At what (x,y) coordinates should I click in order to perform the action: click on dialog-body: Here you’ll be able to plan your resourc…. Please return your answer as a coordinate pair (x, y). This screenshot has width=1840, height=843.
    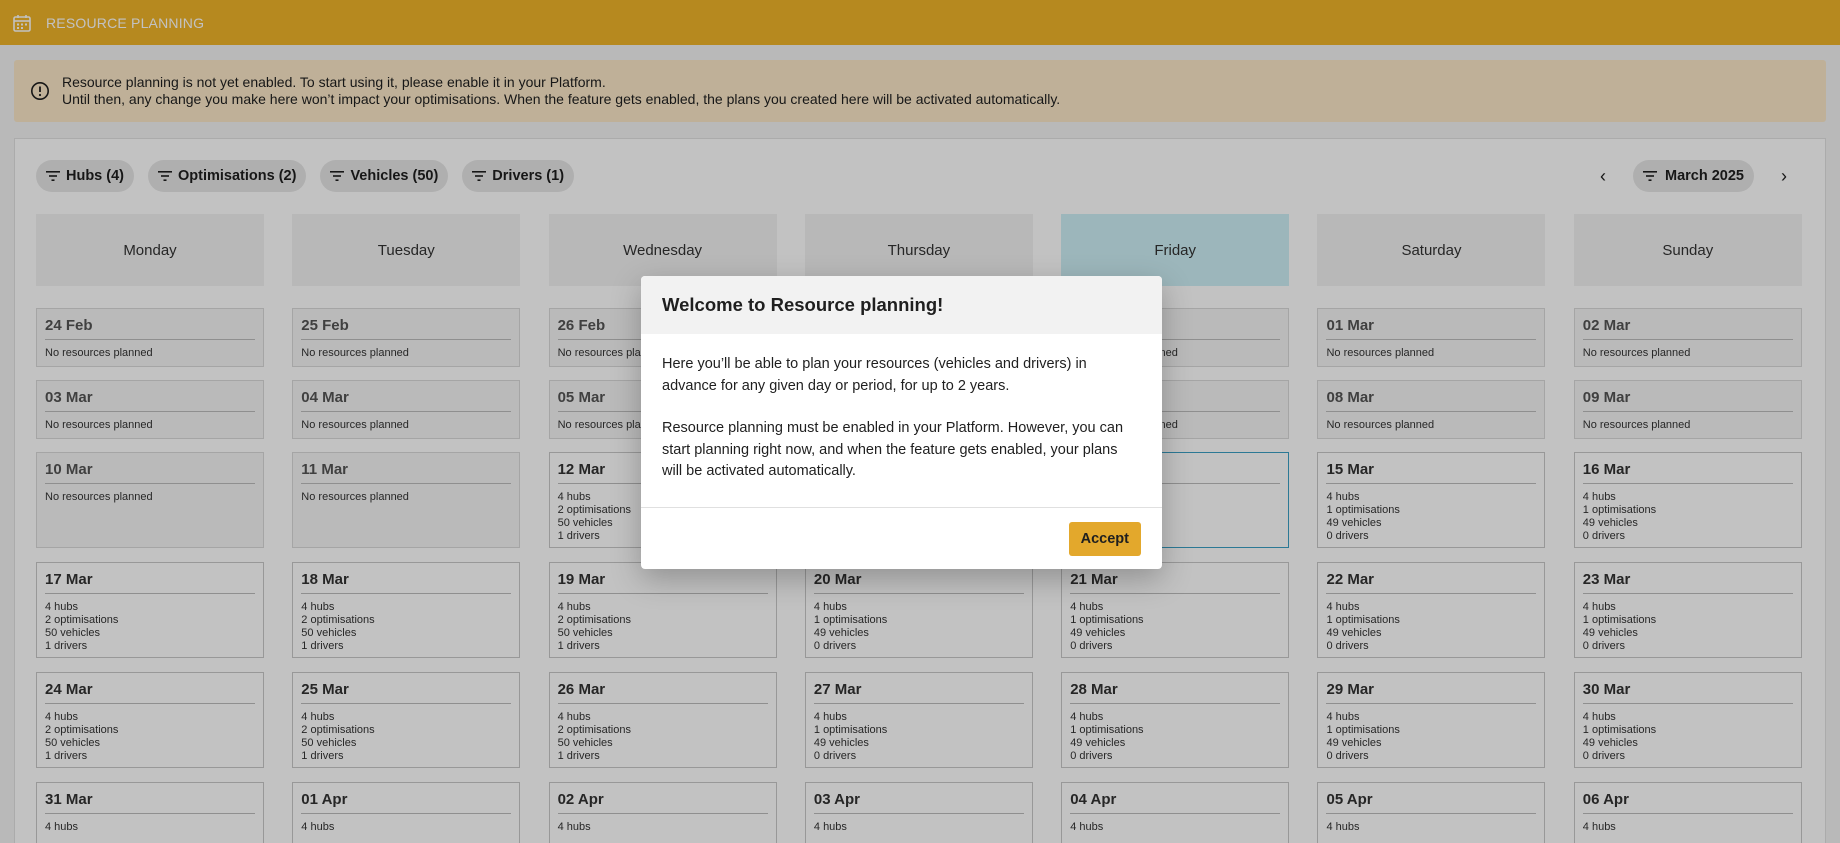
    Looking at the image, I should click on (901, 420).